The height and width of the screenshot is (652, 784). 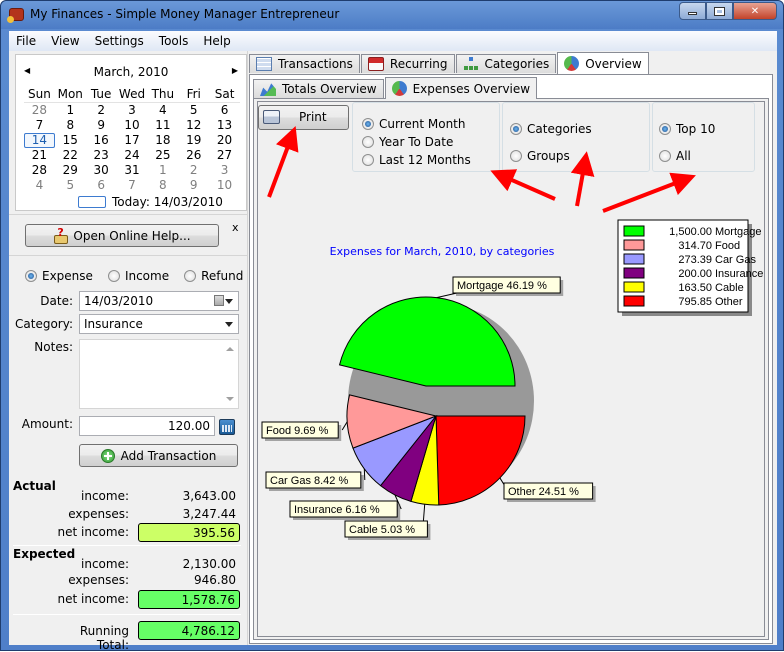 I want to click on legend-value: 1,500.00, so click(x=690, y=232).